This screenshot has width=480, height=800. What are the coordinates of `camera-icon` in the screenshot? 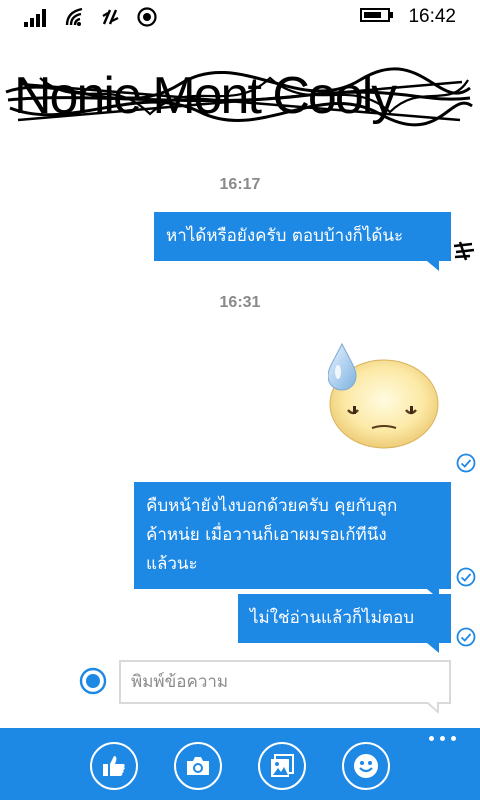 It's located at (198, 766).